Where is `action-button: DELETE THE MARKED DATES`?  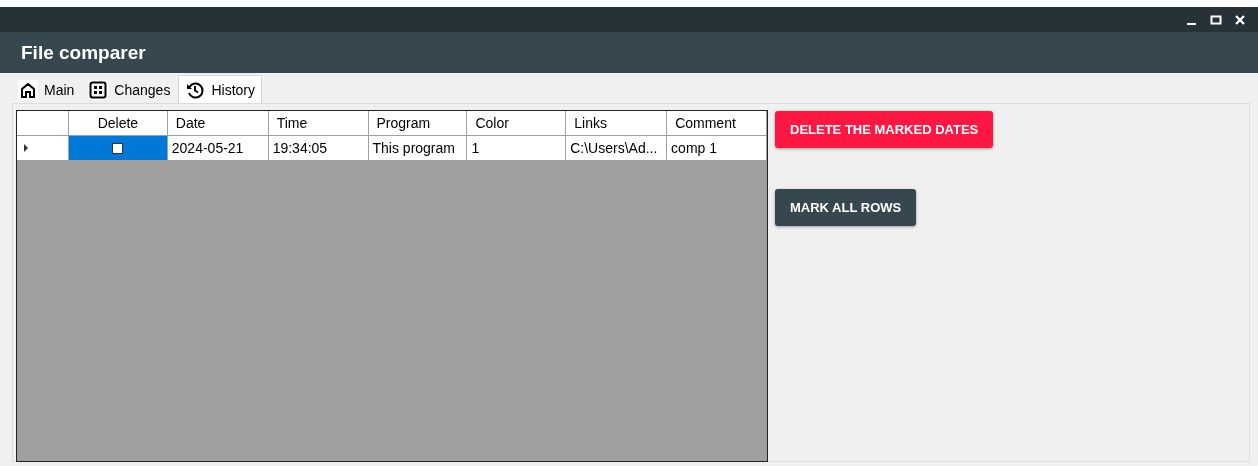 action-button: DELETE THE MARKED DATES is located at coordinates (884, 129).